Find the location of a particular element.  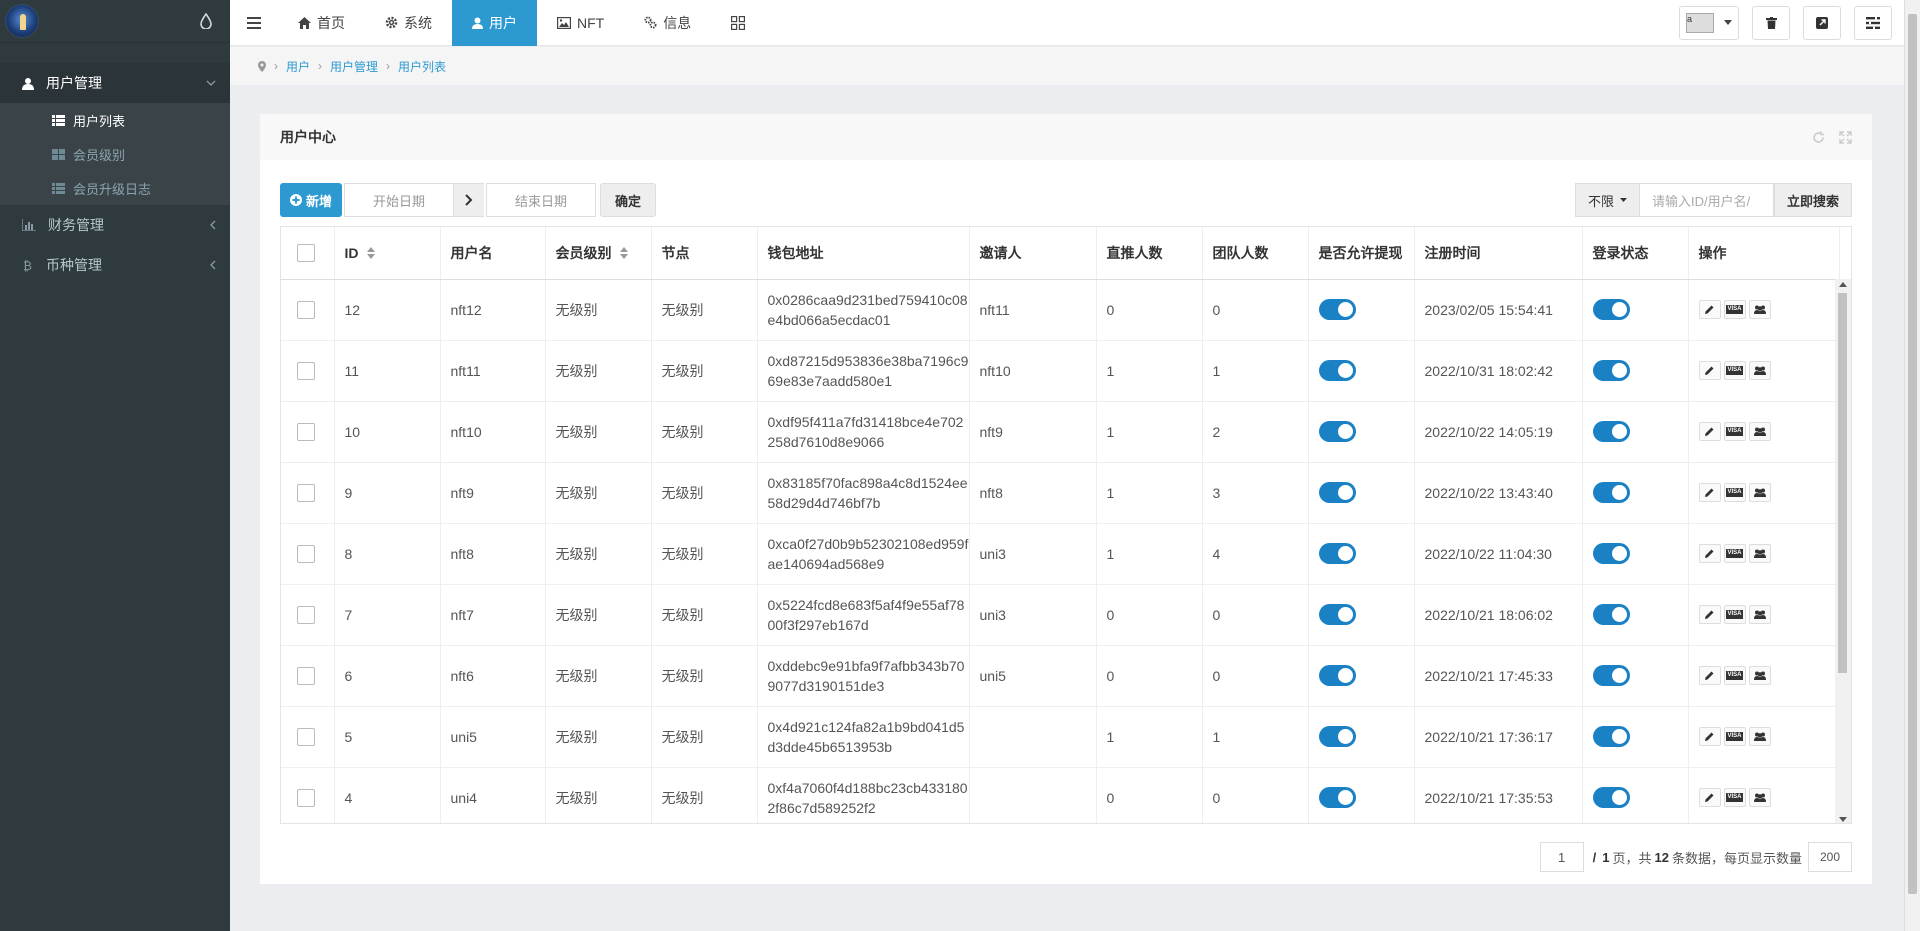

external-link-button is located at coordinates (1822, 22).